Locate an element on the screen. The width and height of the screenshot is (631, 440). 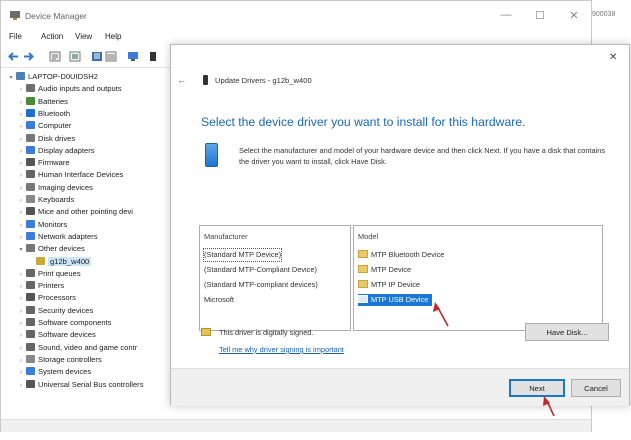
tree-item: › Disk drives is located at coordinates (46, 139).